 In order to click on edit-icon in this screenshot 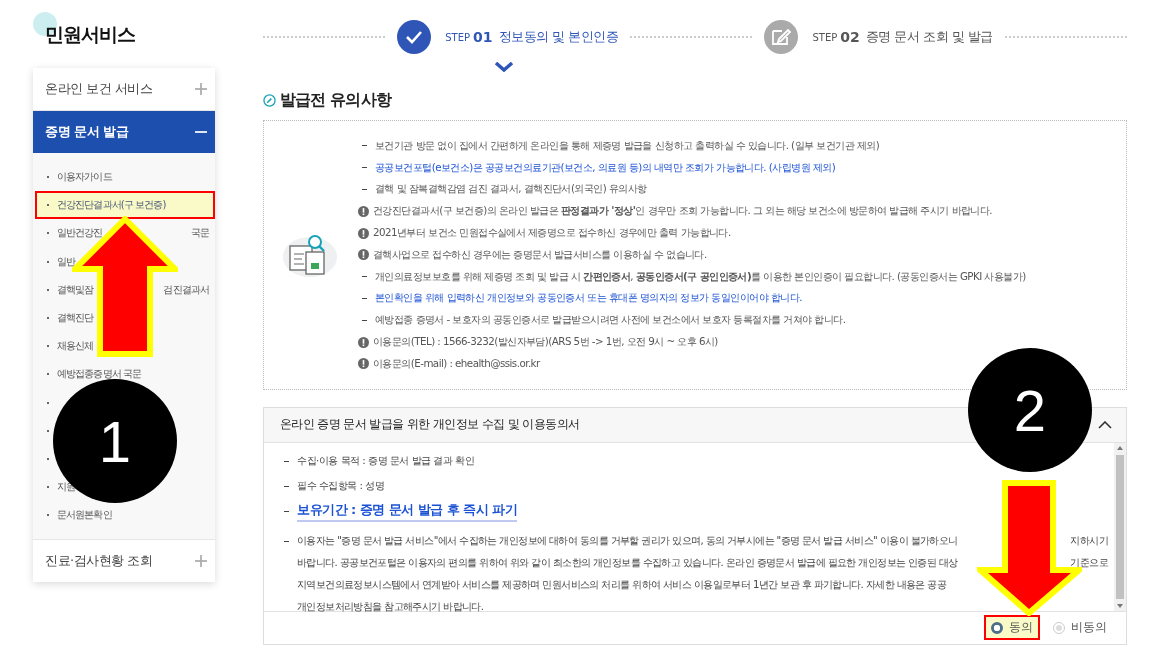, I will do `click(781, 37)`.